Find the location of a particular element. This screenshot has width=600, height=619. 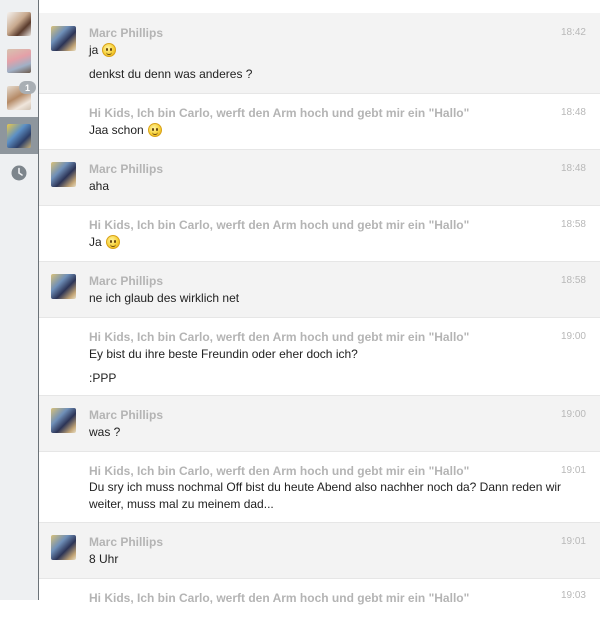

message-text: ja is located at coordinates (103, 50).